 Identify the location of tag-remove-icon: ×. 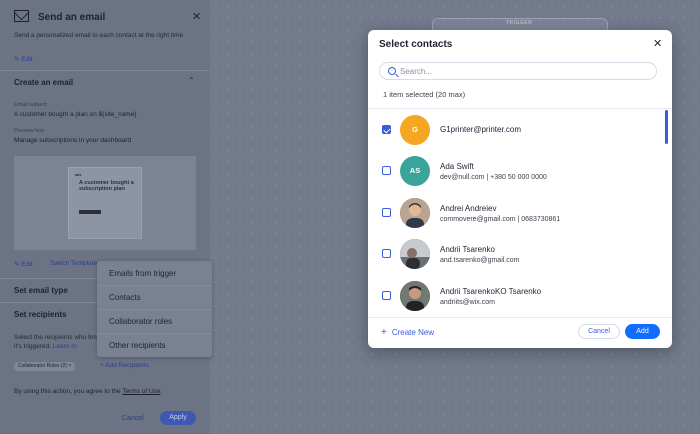
(69, 366).